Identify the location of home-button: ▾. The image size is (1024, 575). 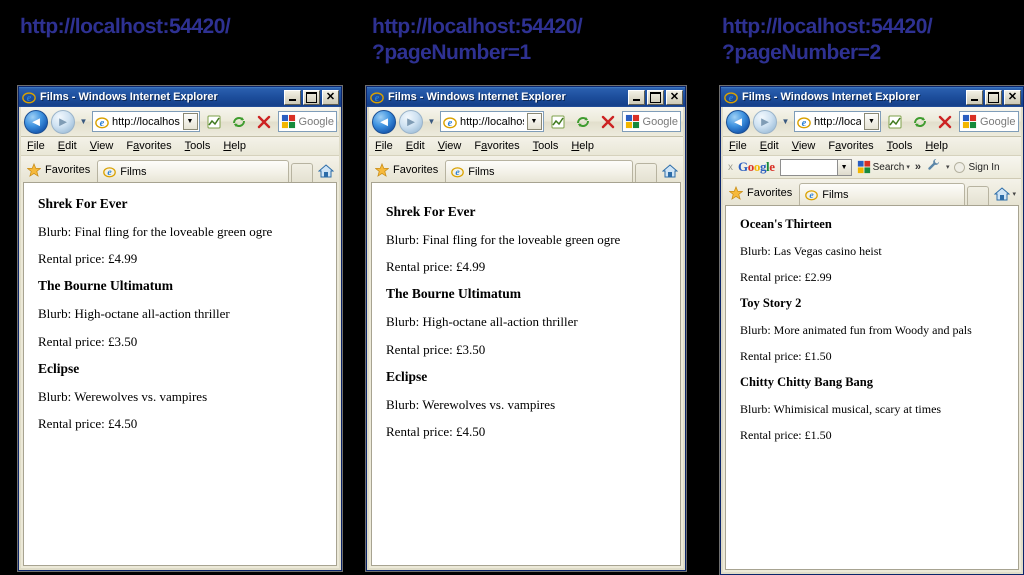
(1005, 194).